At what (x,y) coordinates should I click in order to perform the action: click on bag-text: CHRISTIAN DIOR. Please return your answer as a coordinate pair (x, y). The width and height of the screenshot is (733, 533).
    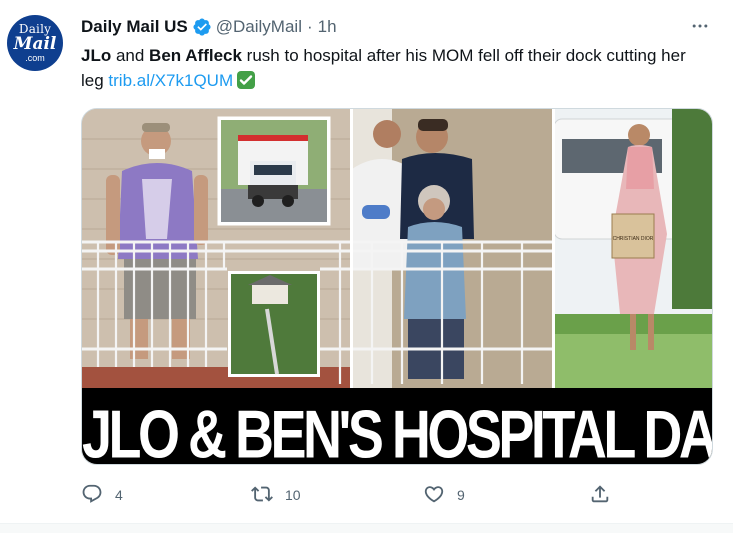
    Looking at the image, I should click on (633, 239).